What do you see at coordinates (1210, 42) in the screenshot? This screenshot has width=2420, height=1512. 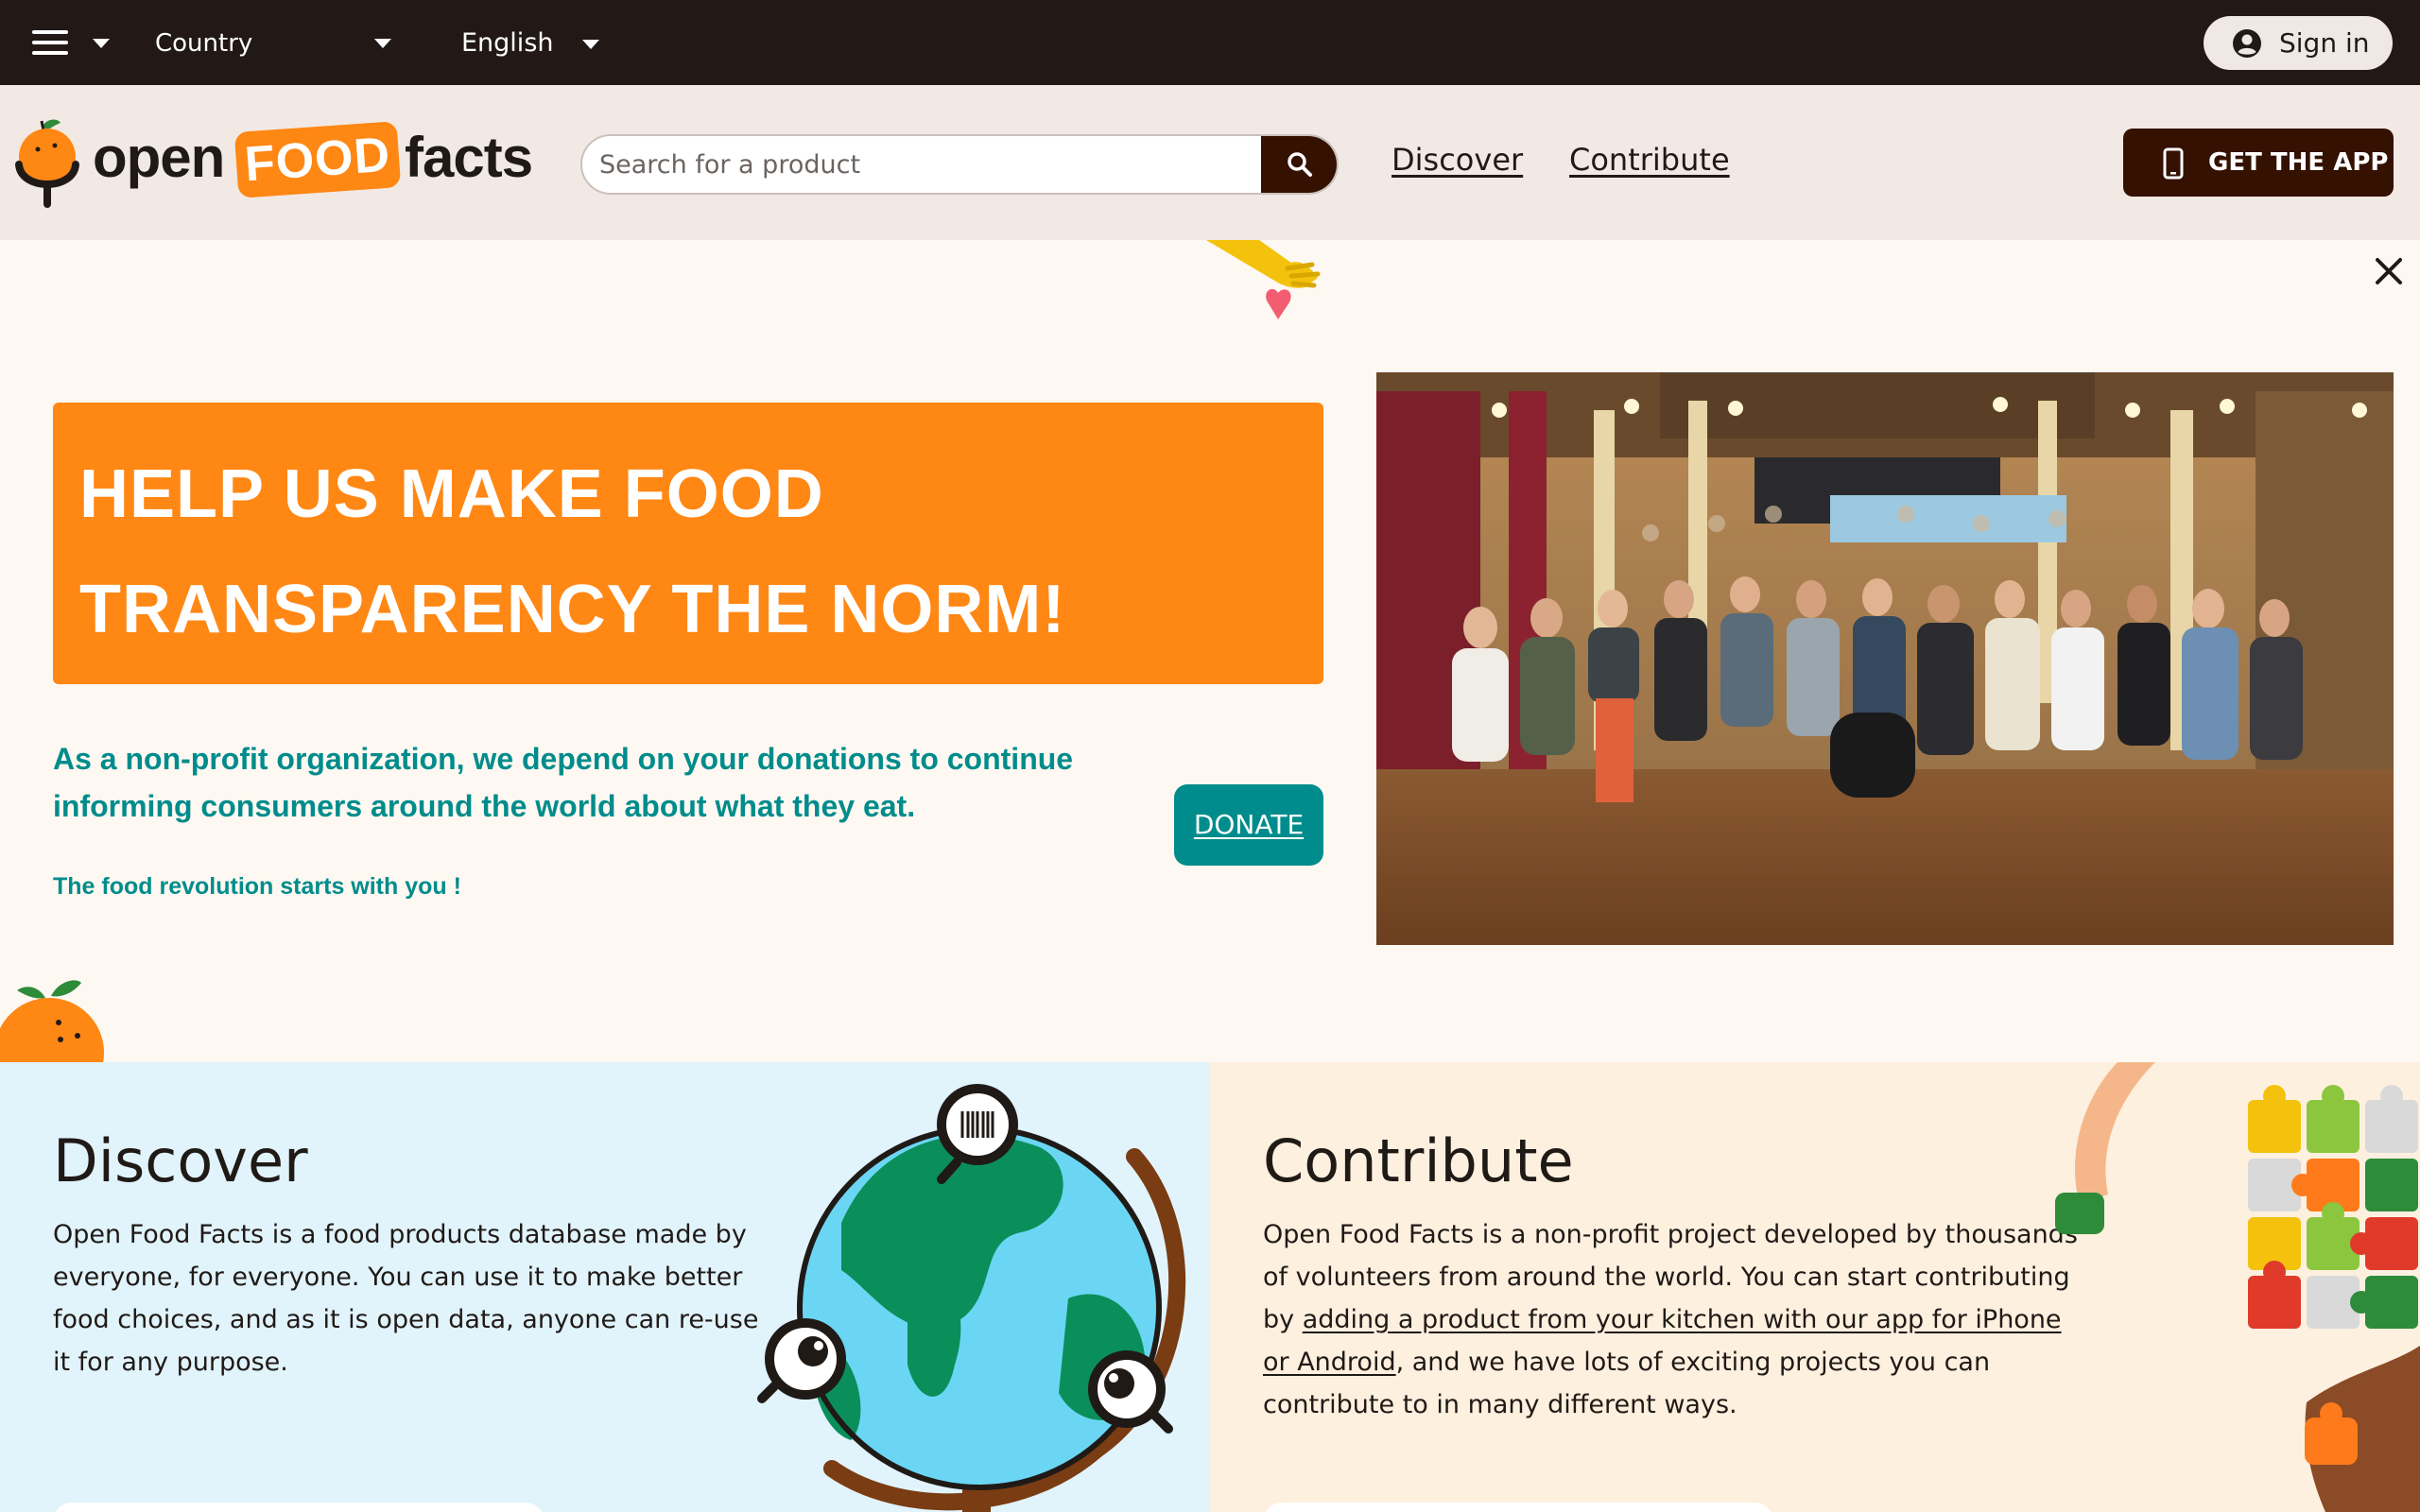 I see `top-bar: Country English Sign in` at bounding box center [1210, 42].